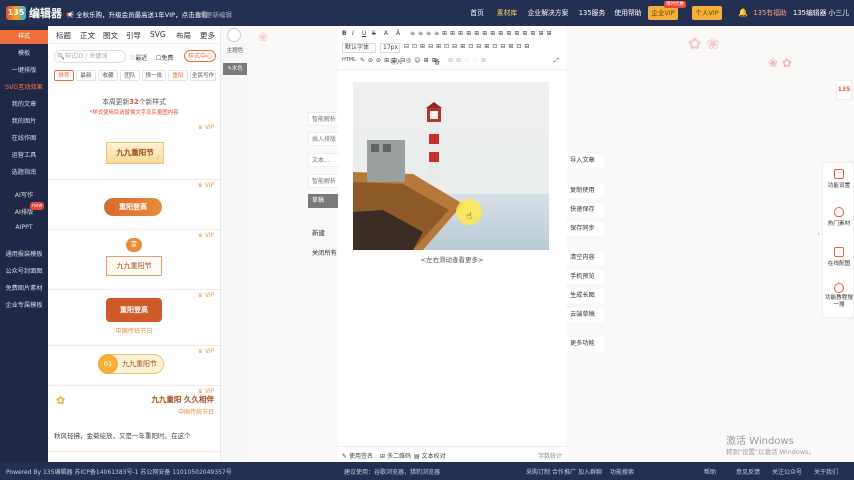  I want to click on nav-materials: 素材库, so click(507, 13).